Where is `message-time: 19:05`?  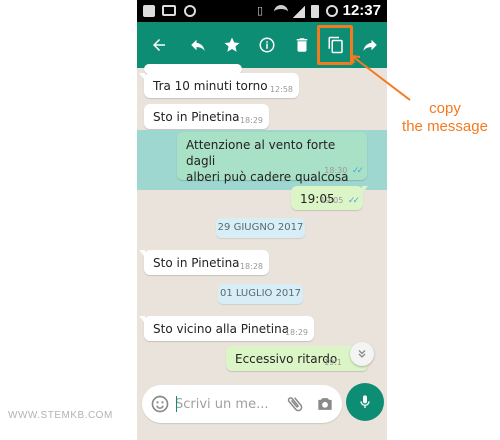
message-time: 19:05 is located at coordinates (332, 200).